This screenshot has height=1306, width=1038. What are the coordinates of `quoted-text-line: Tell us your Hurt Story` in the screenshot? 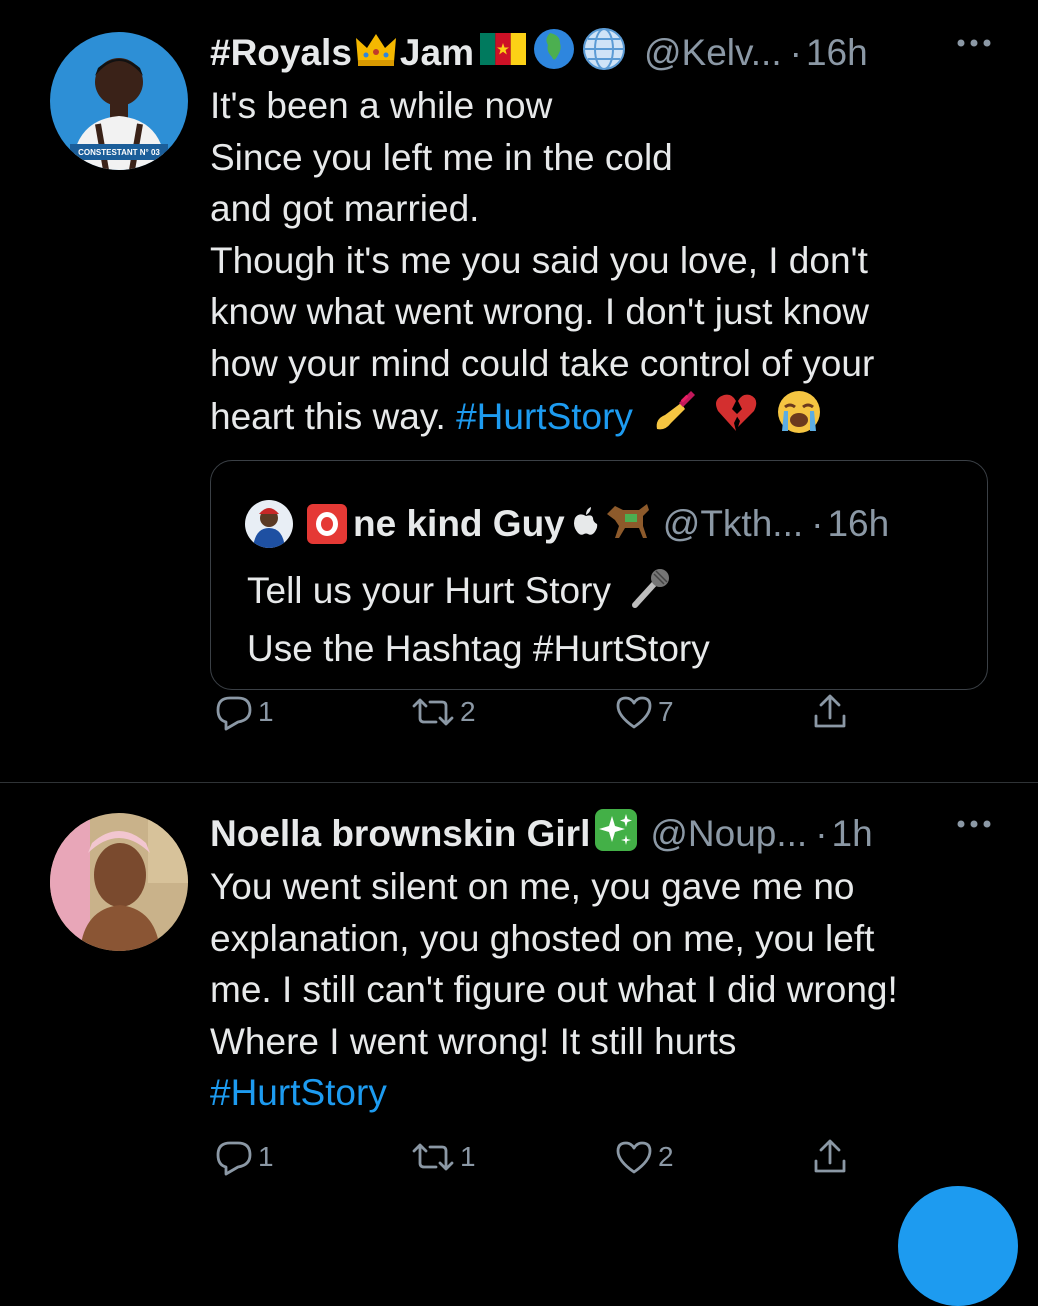 It's located at (478, 594).